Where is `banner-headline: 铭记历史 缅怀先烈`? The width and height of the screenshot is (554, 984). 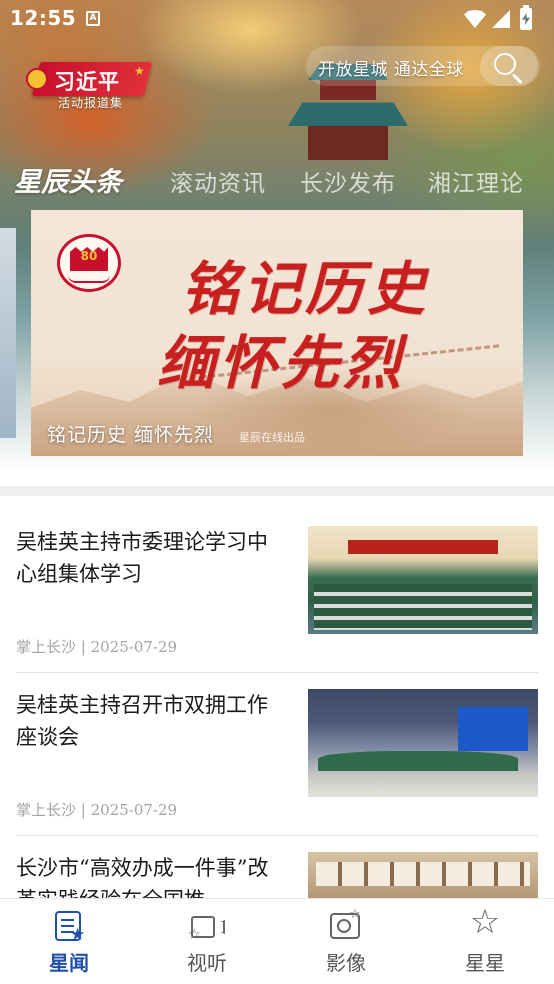 banner-headline: 铭记历史 缅怀先烈 is located at coordinates (293, 326).